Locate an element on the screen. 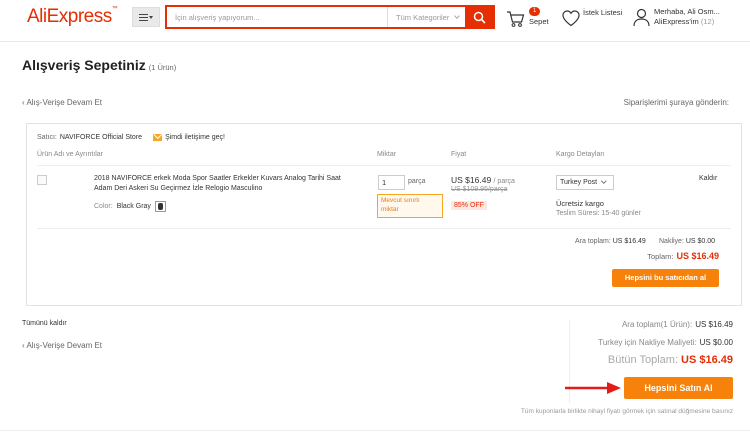 This screenshot has height=435, width=750. category-menu-button is located at coordinates (146, 17).